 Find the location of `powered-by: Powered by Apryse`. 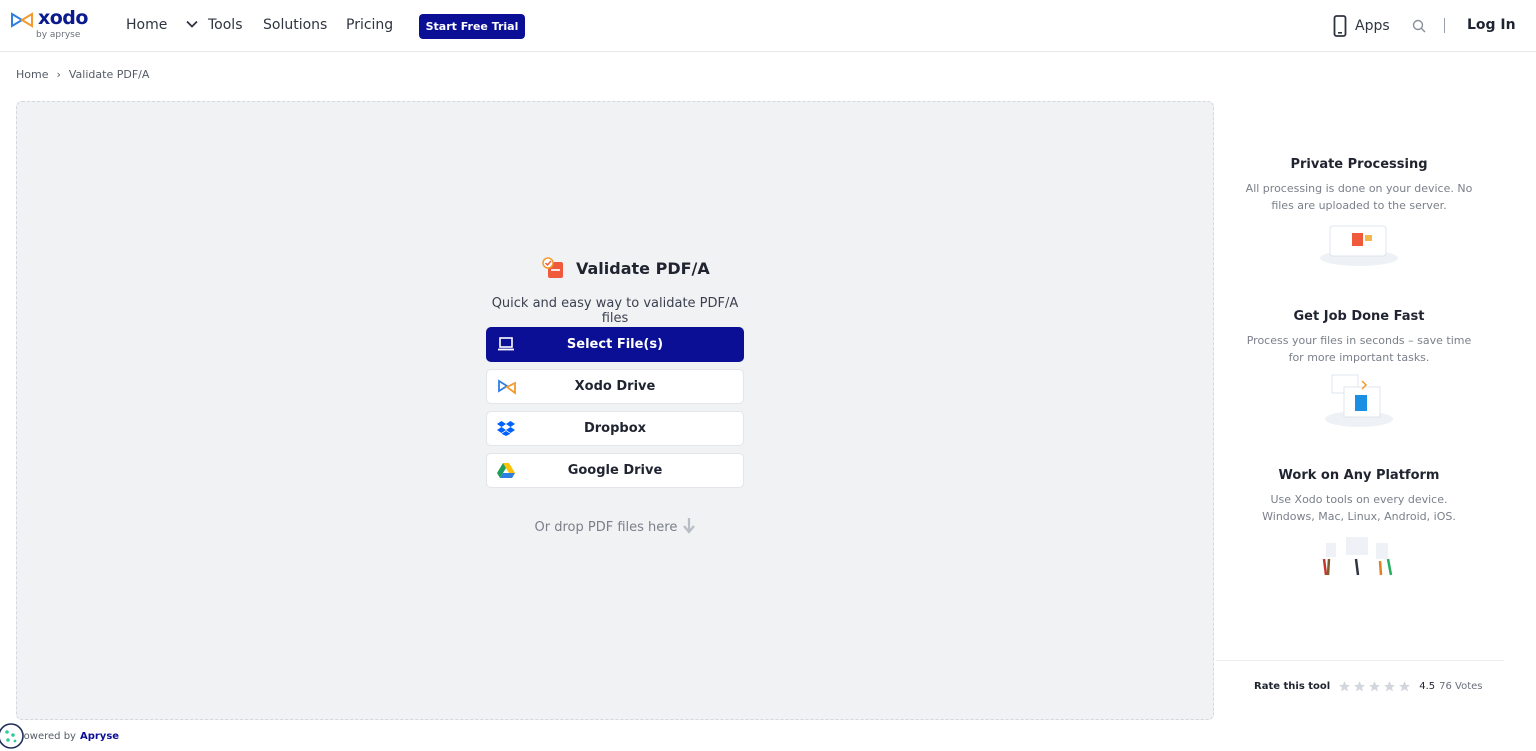

powered-by: Powered by Apryse is located at coordinates (68, 736).